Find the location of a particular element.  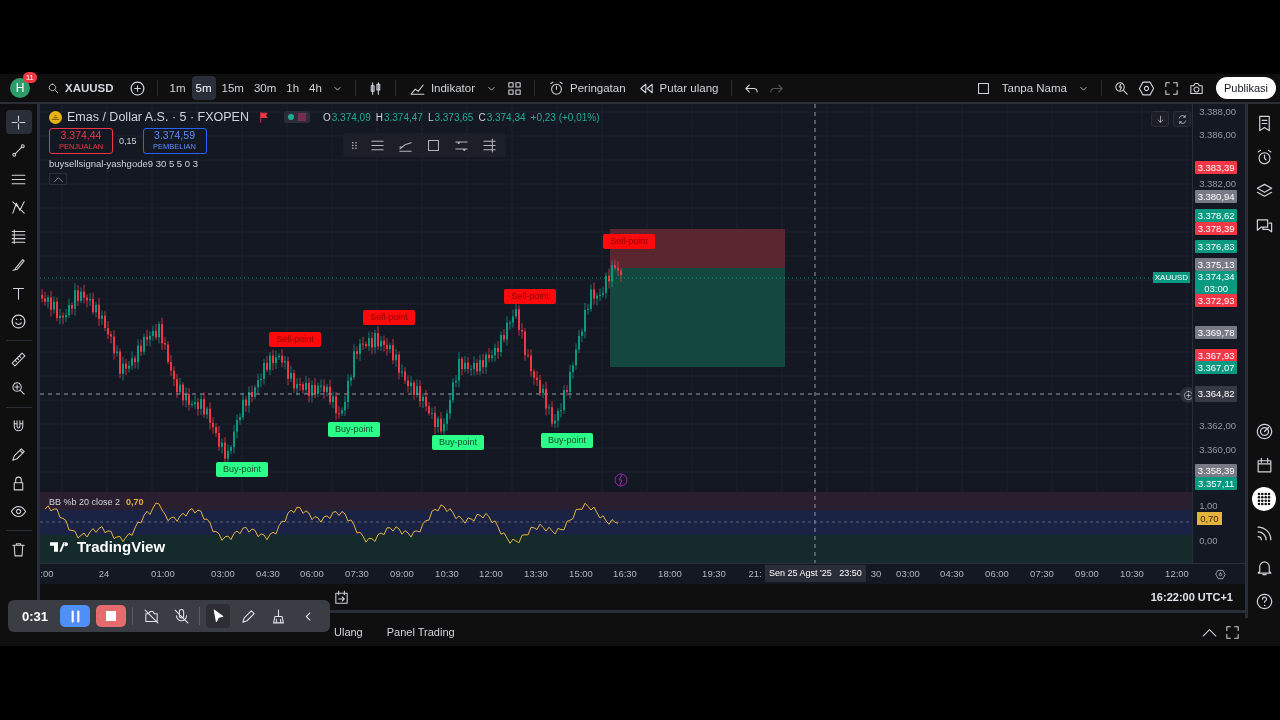

target-icon is located at coordinates (1264, 431).